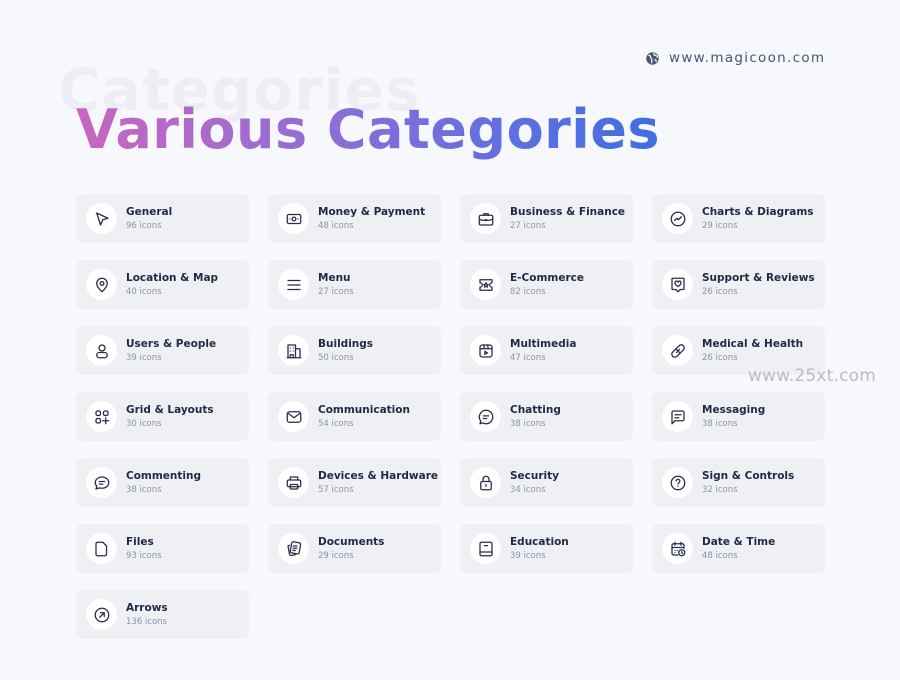 This screenshot has width=900, height=680. What do you see at coordinates (378, 475) in the screenshot?
I see `category-name: Devices & Hardware` at bounding box center [378, 475].